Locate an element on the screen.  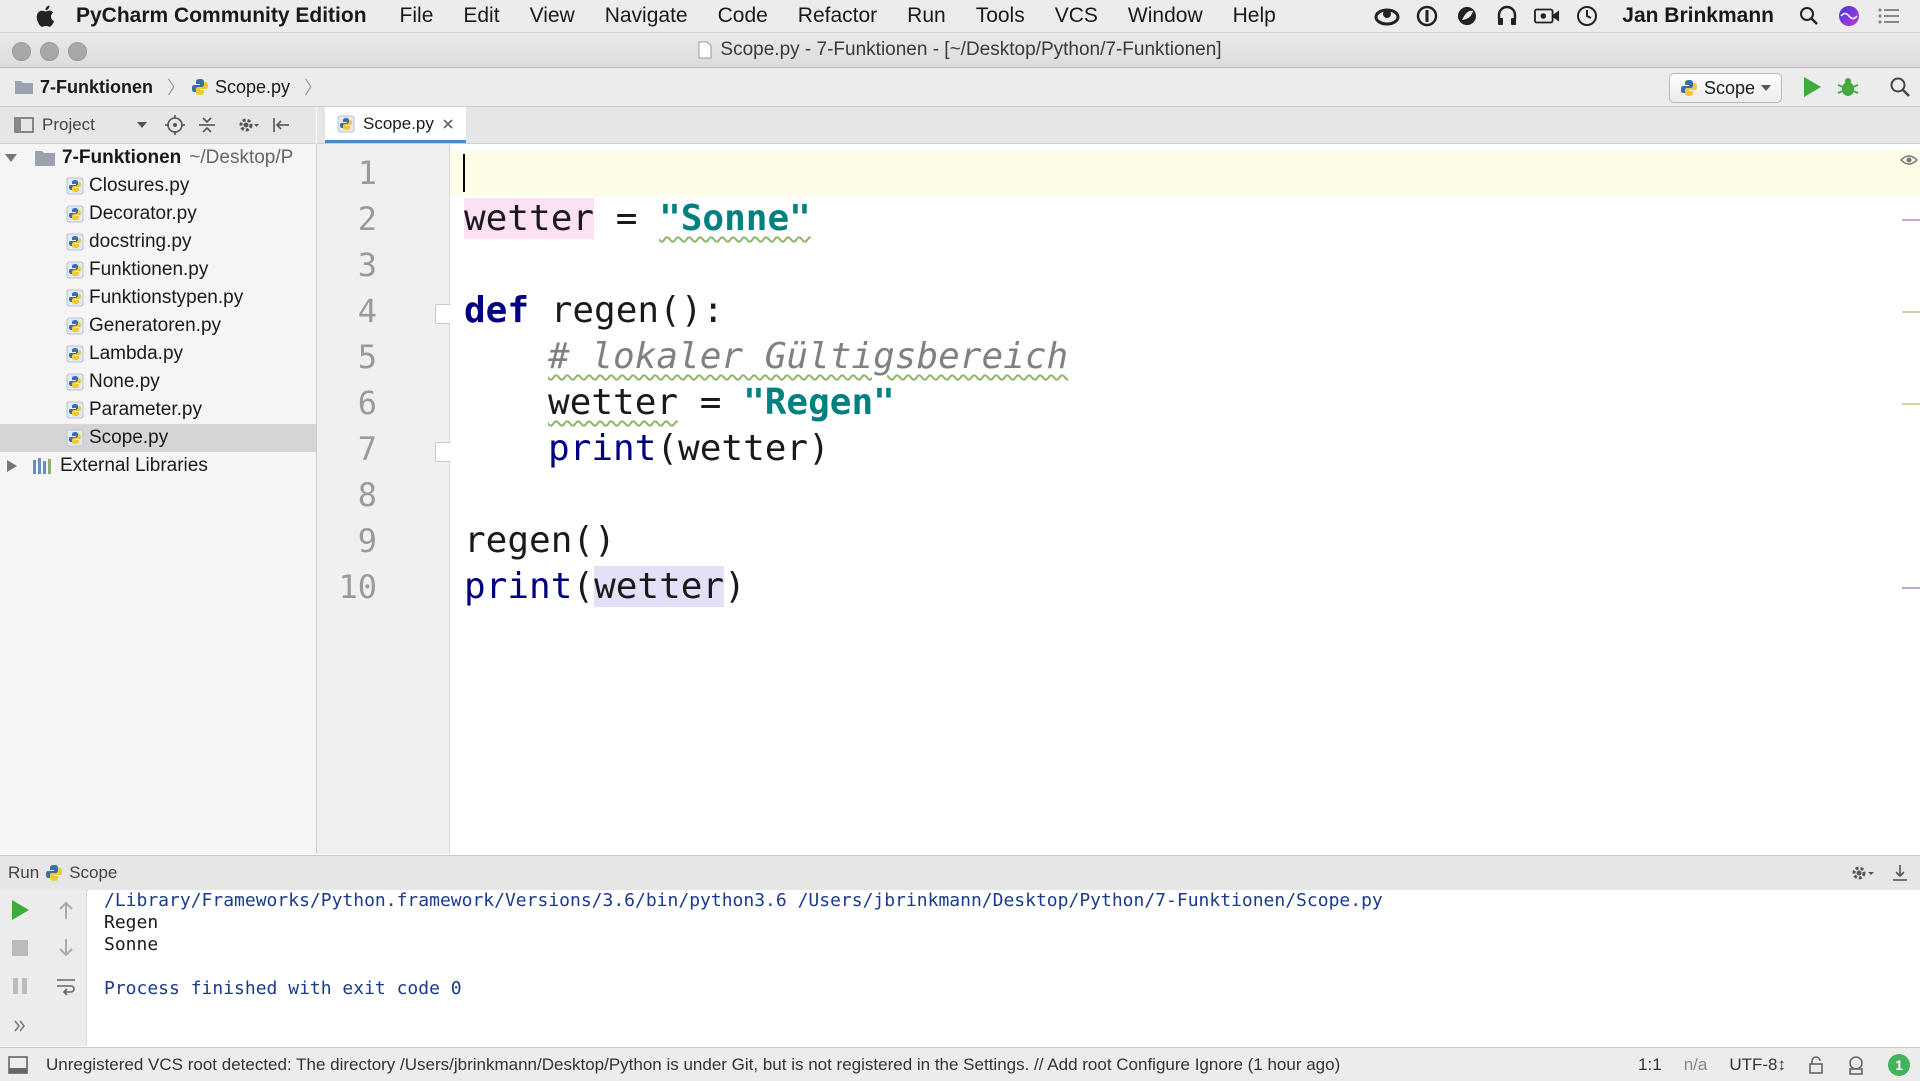
collapse-all-icon is located at coordinates (207, 125).